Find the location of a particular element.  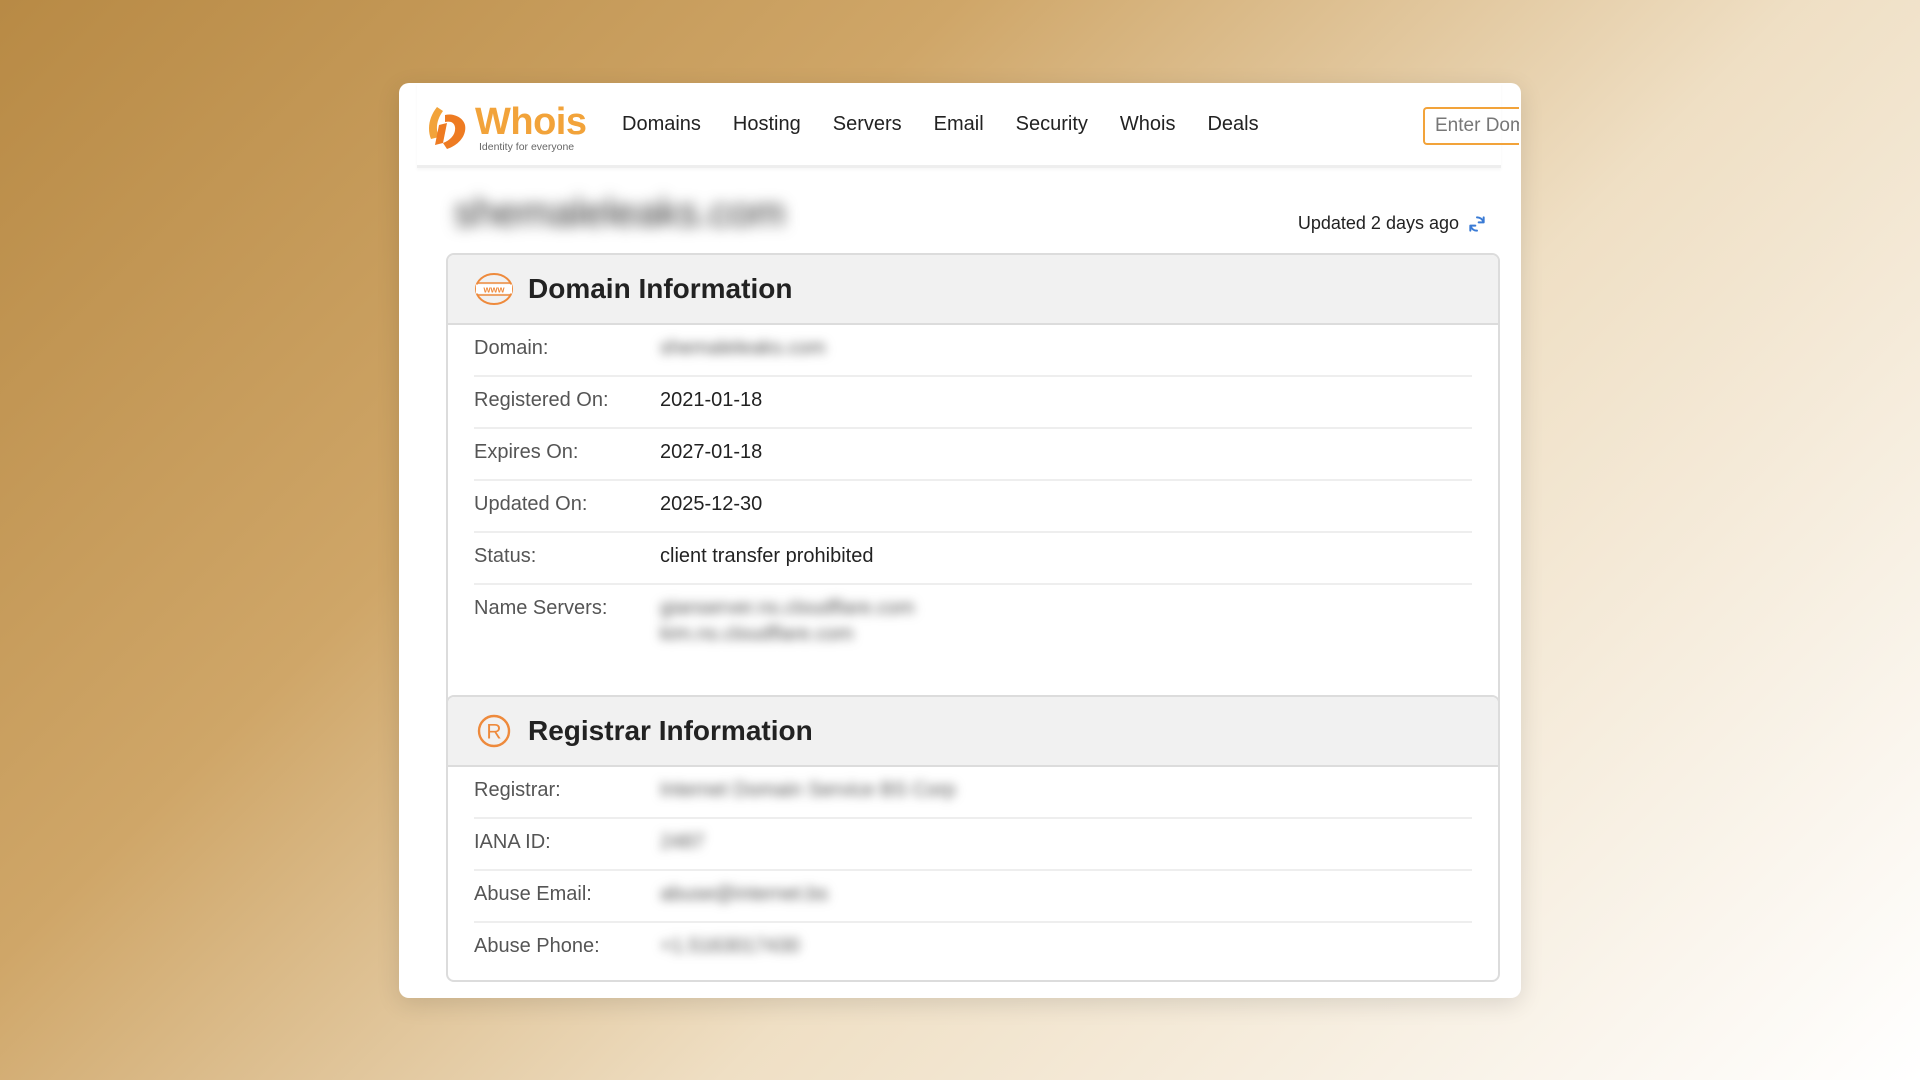

row-value: 2027-01-18 is located at coordinates (711, 452).